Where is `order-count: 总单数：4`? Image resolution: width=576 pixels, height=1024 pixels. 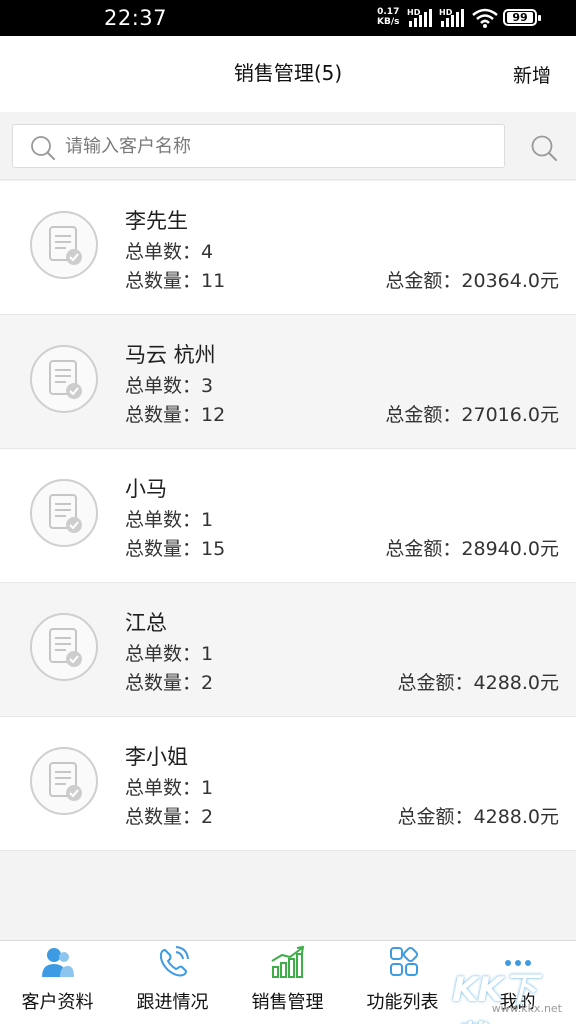
order-count: 总单数：4 is located at coordinates (169, 250).